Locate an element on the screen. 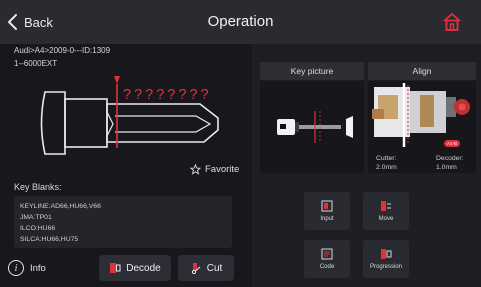 This screenshot has height=287, width=481. progression-label: Progression is located at coordinates (385, 267).